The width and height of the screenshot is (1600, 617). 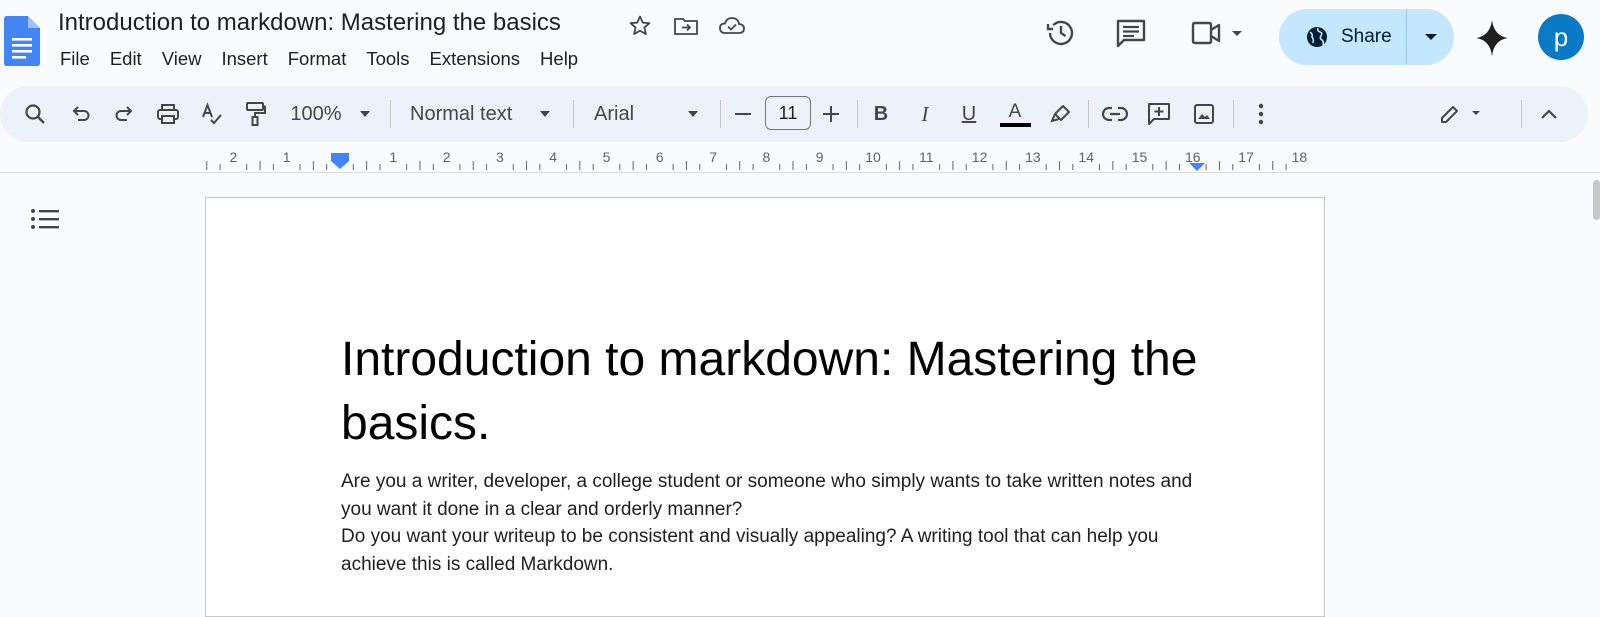 What do you see at coordinates (1061, 38) in the screenshot?
I see `history-icon` at bounding box center [1061, 38].